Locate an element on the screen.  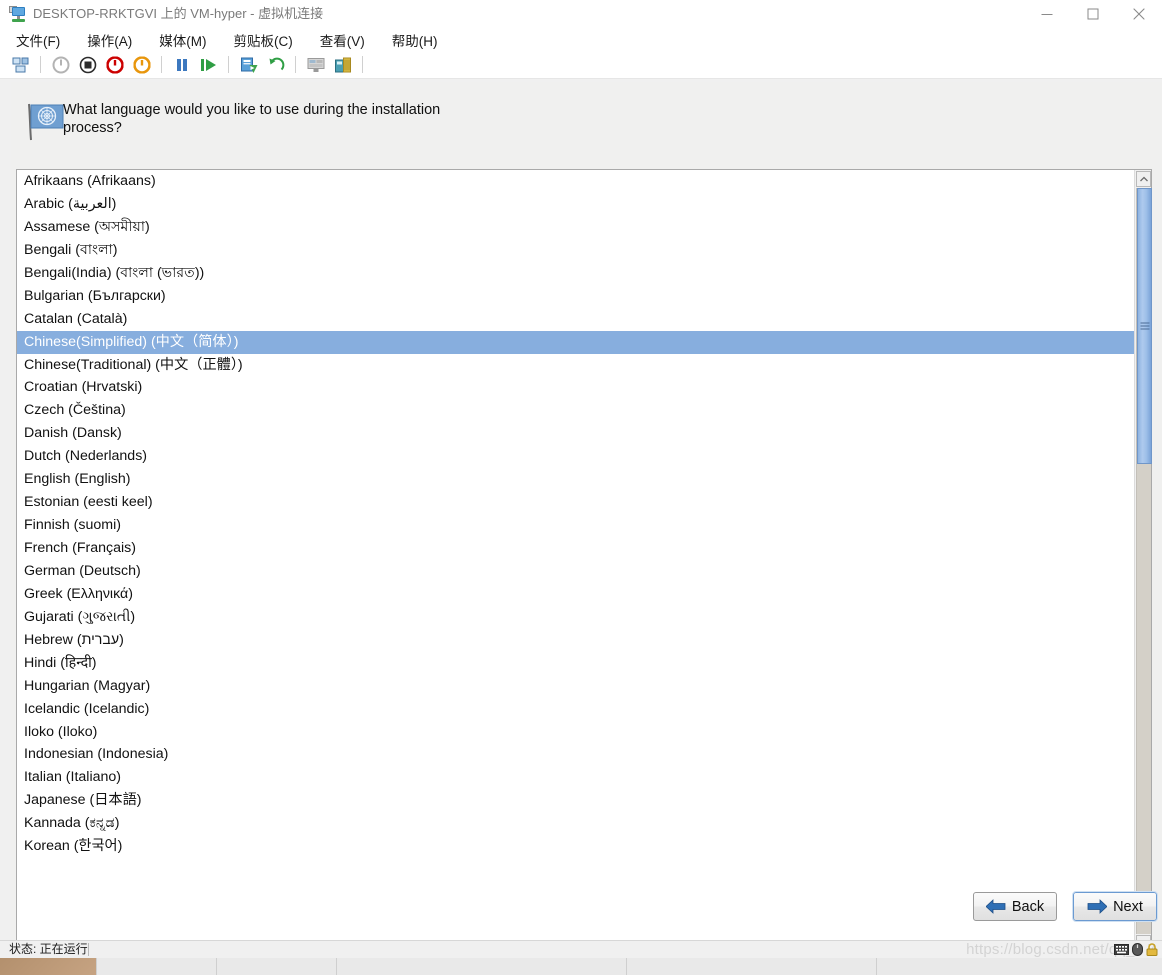
menu-media: 媒体(M) is located at coordinates (182, 40).